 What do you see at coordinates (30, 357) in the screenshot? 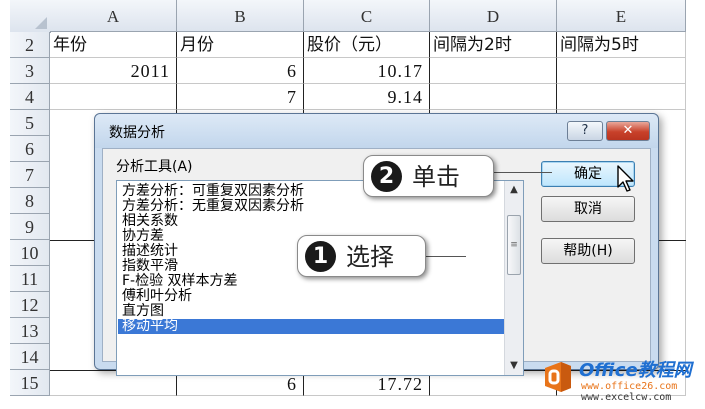
I see `row-header-14: 14` at bounding box center [30, 357].